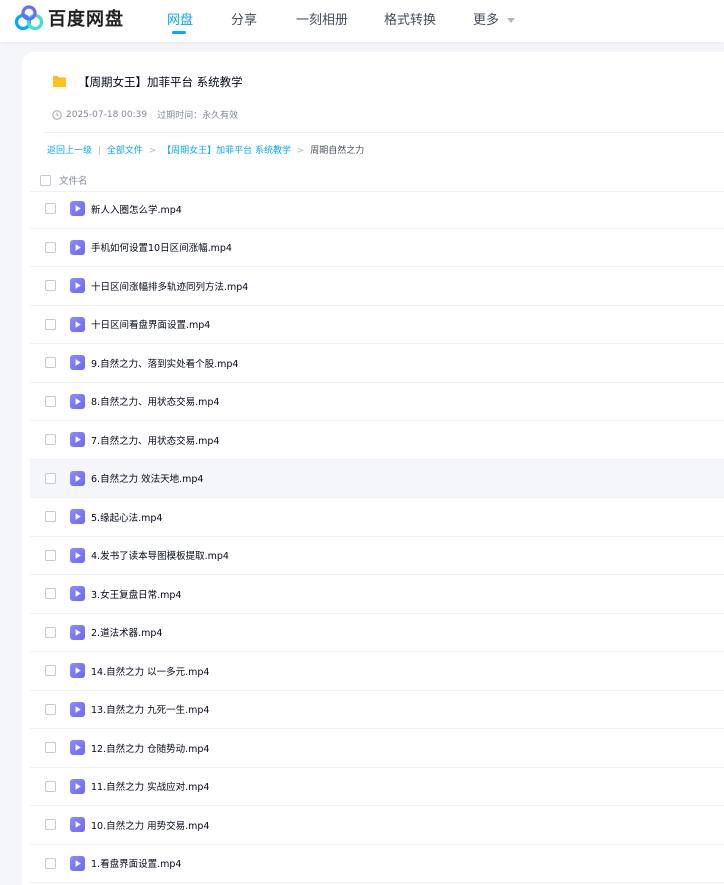 Image resolution: width=724 pixels, height=885 pixels. I want to click on file-name: 十日区间看盘界面设置.mp4, so click(150, 324).